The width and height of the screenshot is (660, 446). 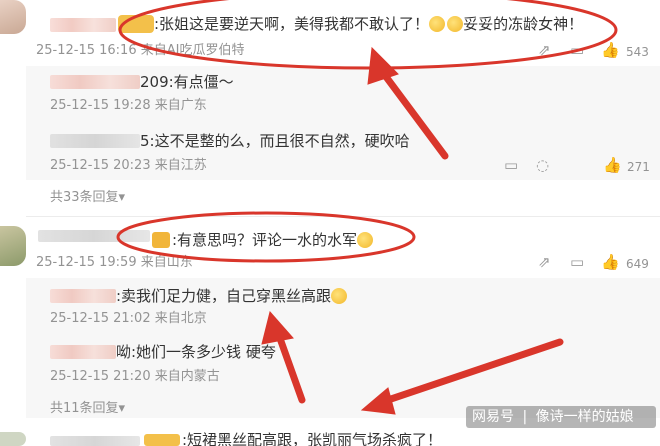 What do you see at coordinates (369, 24) in the screenshot?
I see `comment-text: :张姐这是要逆天啊，美得我都不敢认了！ 妥妥的冻龄女神！` at bounding box center [369, 24].